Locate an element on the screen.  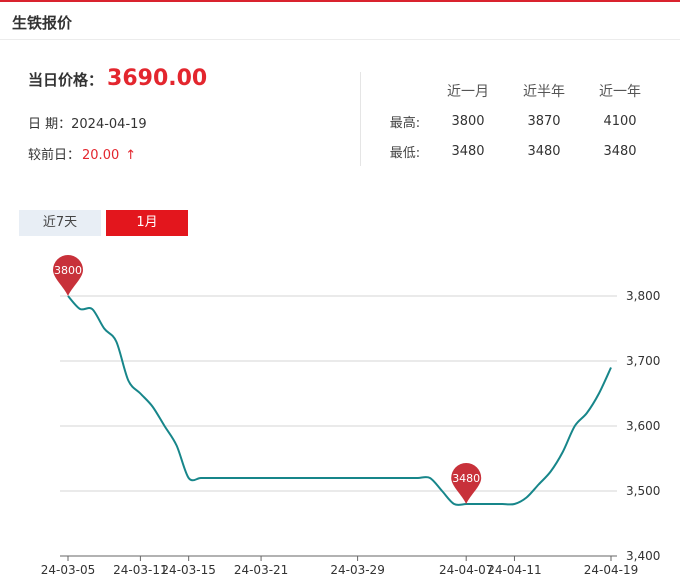
range-tabs: 近7天 1月 is located at coordinates (103, 223).